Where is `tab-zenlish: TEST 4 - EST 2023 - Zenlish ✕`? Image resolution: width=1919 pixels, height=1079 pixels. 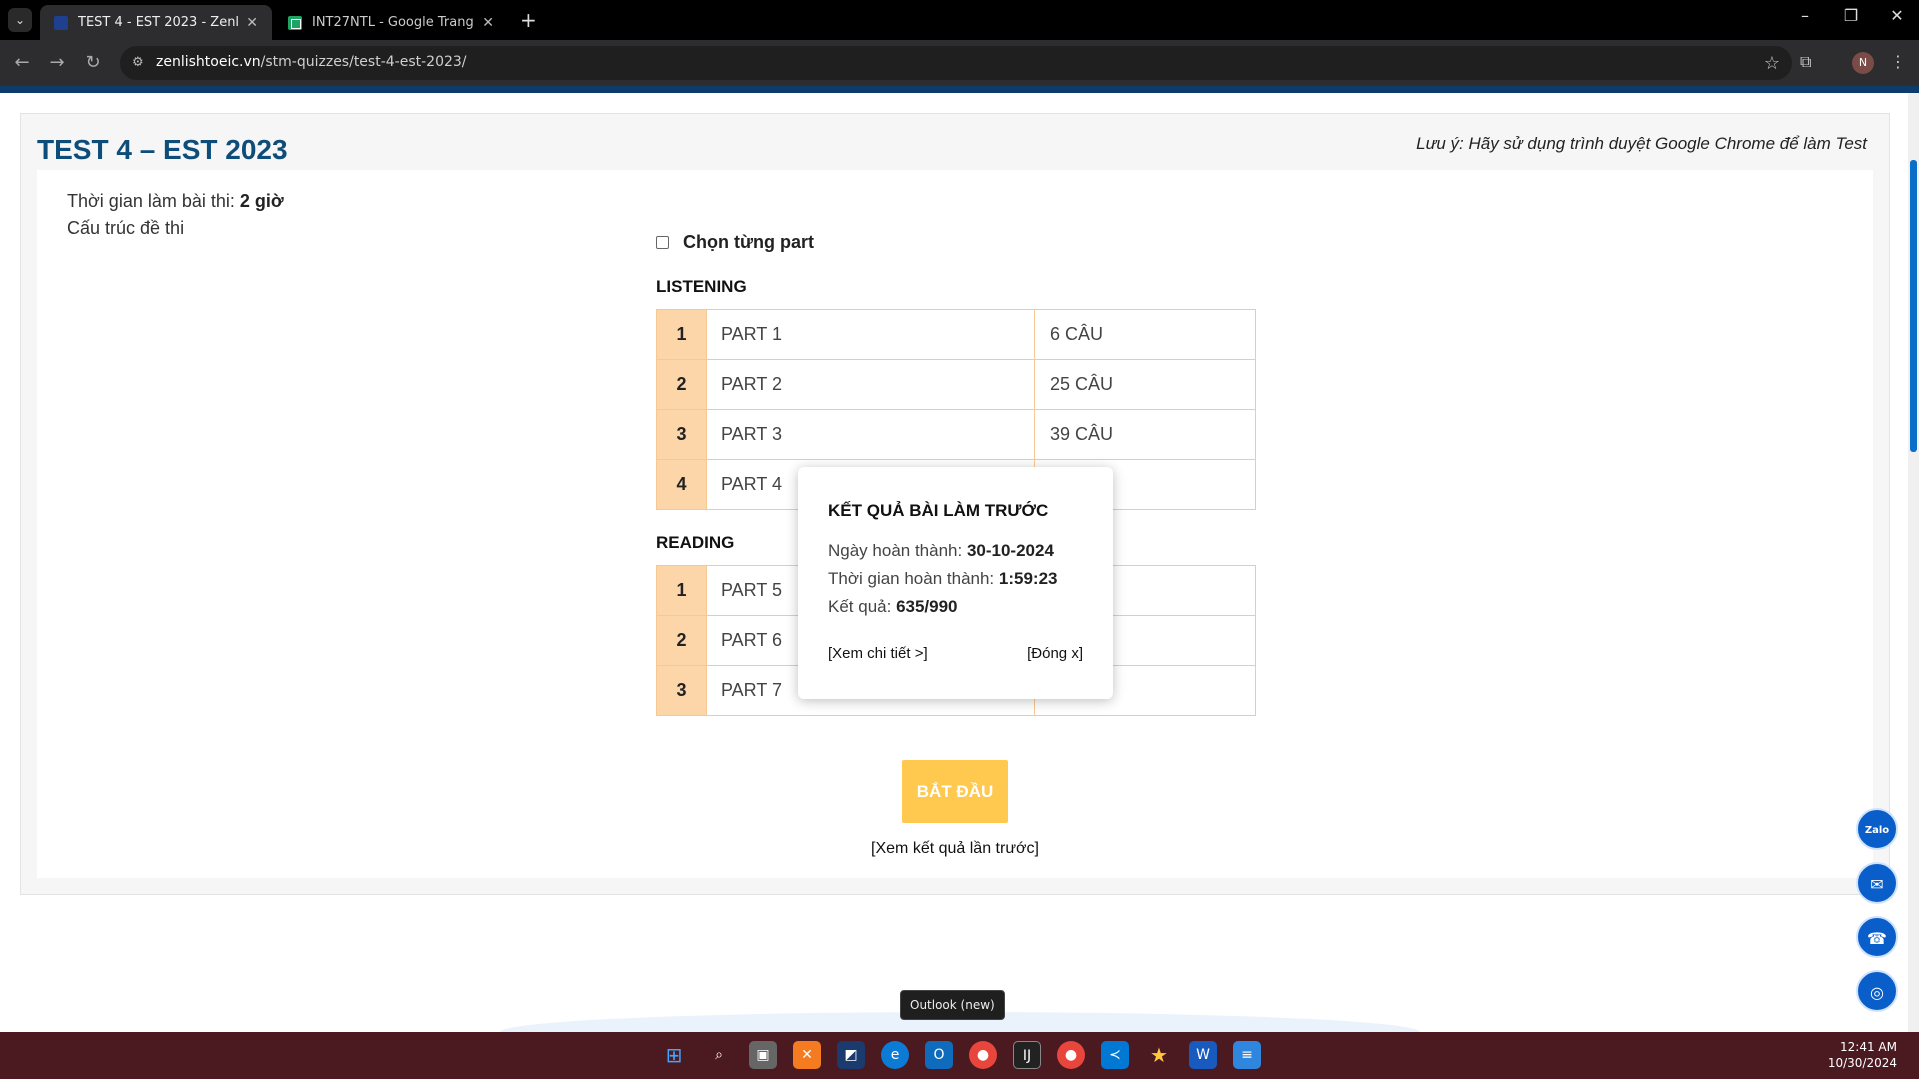
tab-zenlish: TEST 4 - EST 2023 - Zenlish ✕ is located at coordinates (156, 22).